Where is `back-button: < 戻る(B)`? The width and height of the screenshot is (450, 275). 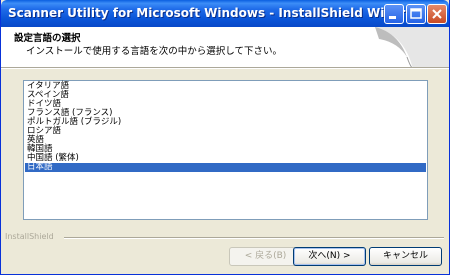 back-button: < 戻る(B) is located at coordinates (265, 256).